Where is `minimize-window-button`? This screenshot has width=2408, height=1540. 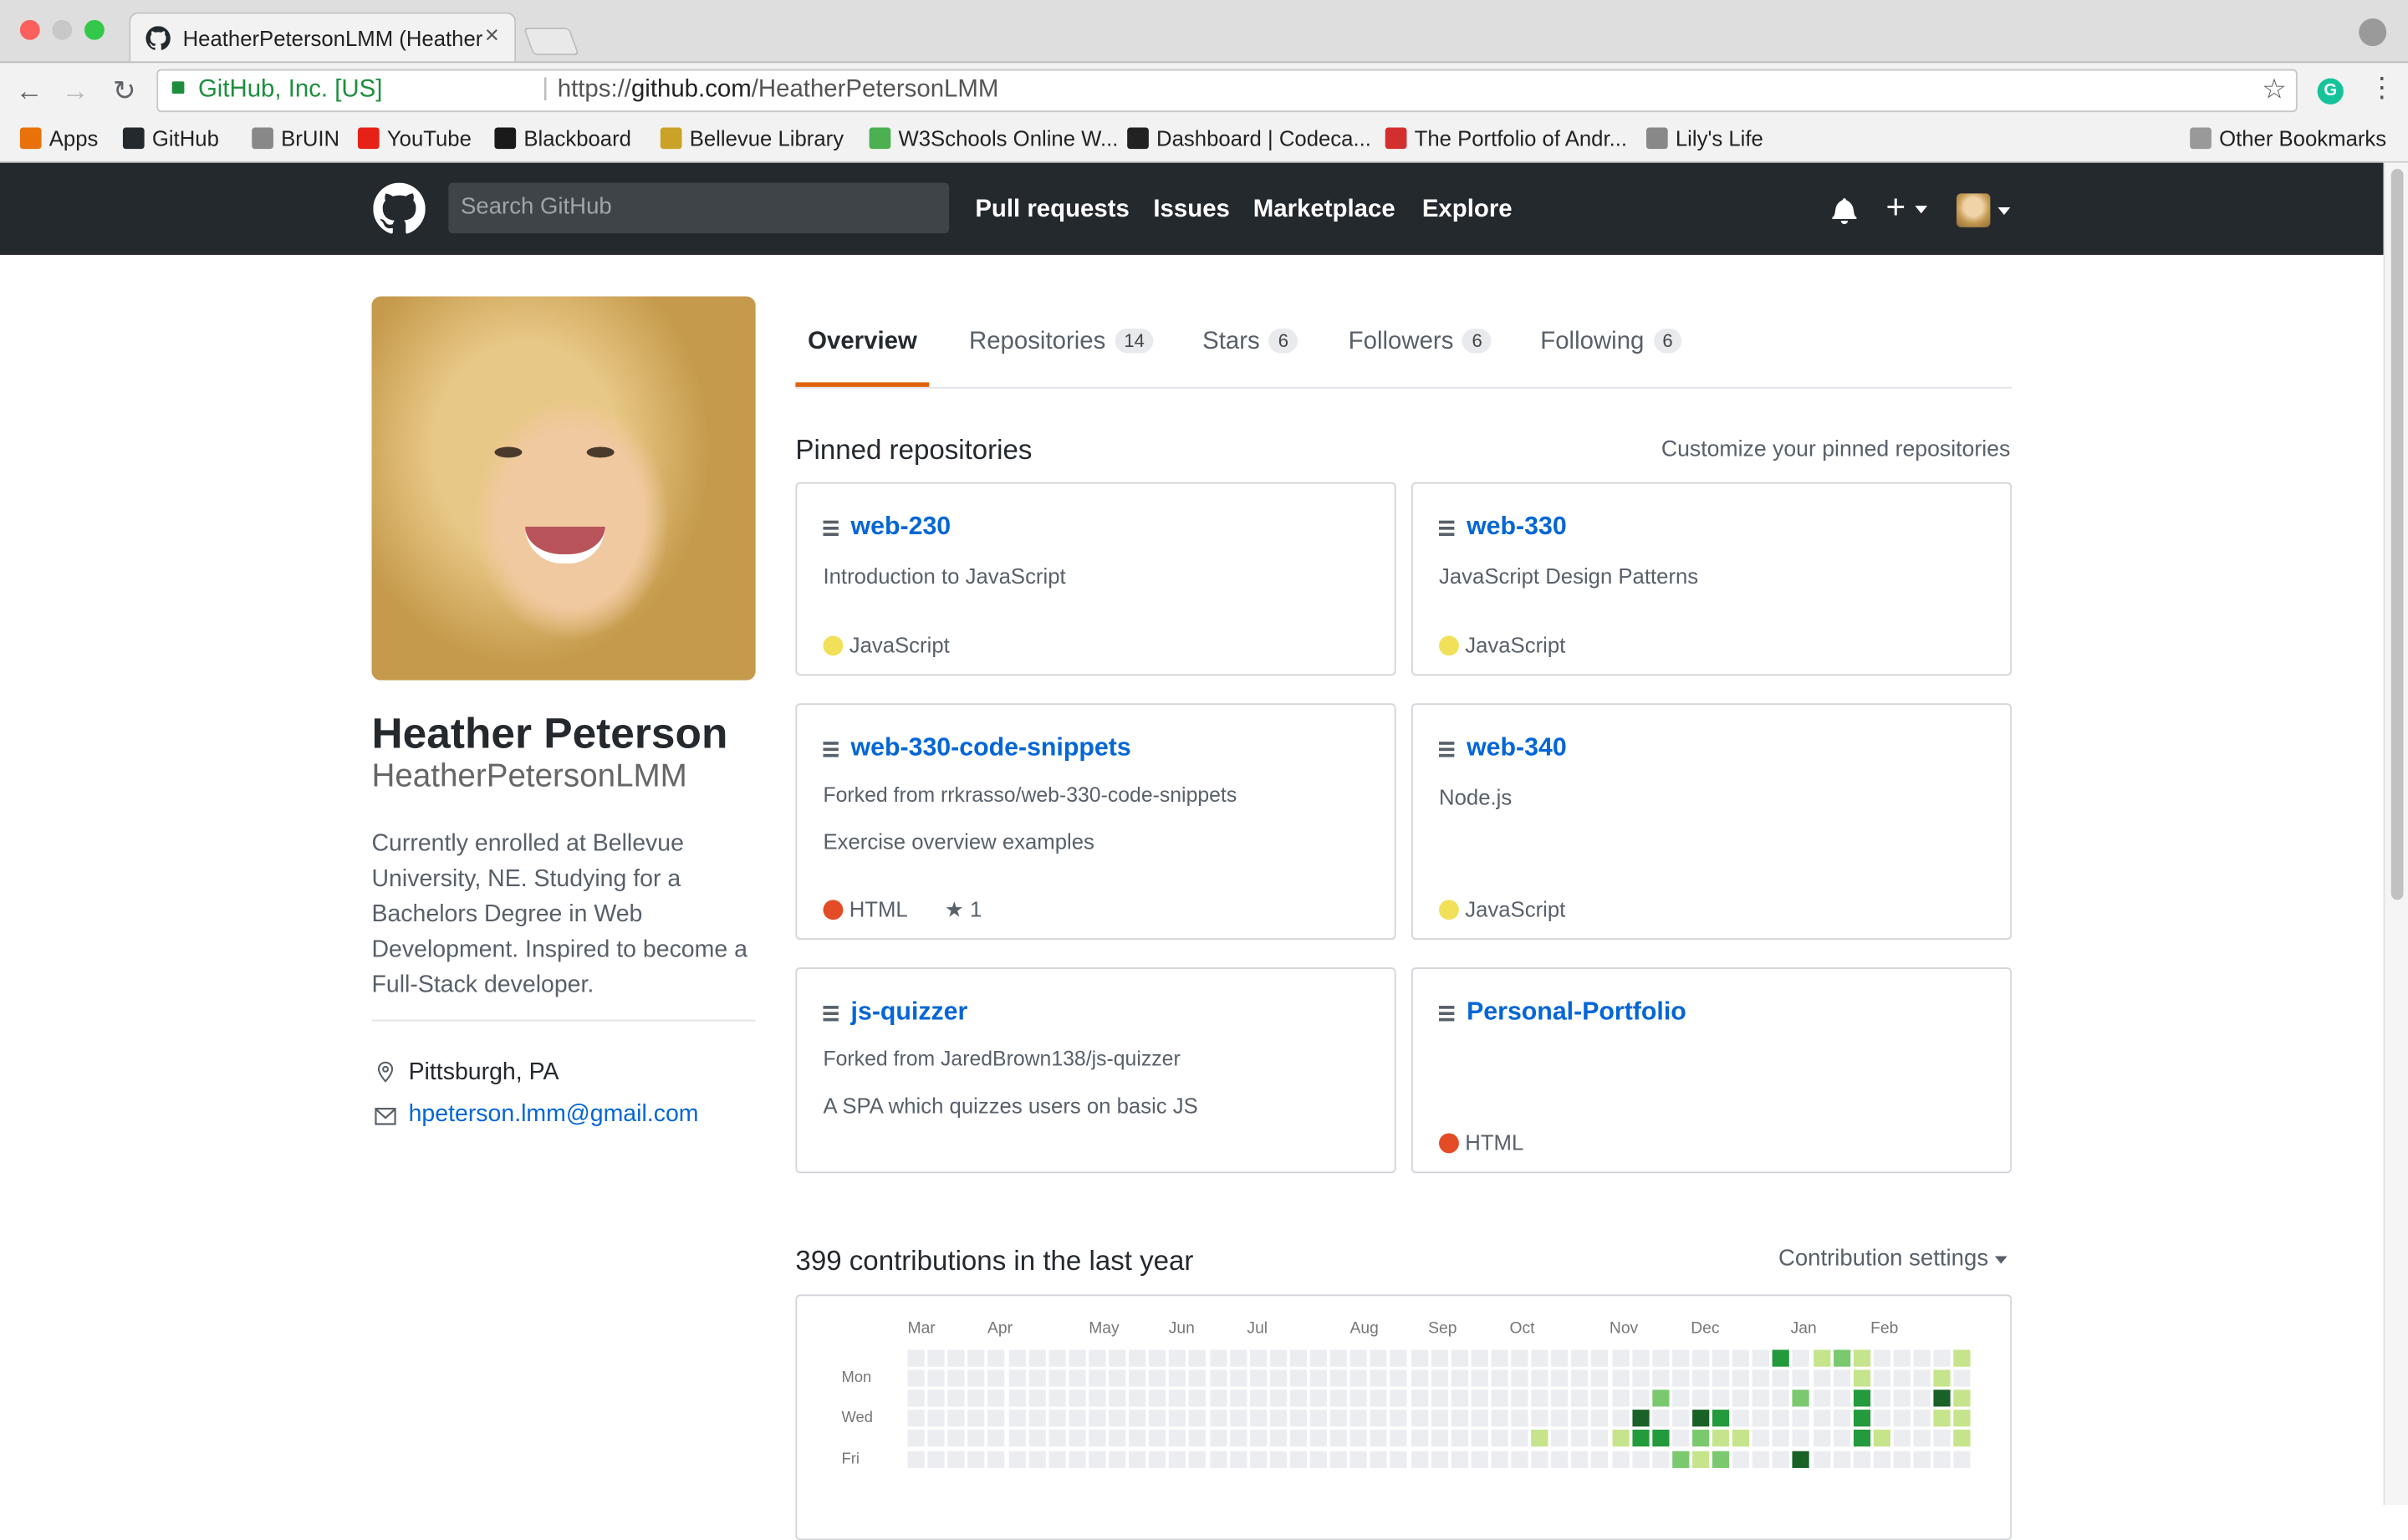
minimize-window-button is located at coordinates (62, 30).